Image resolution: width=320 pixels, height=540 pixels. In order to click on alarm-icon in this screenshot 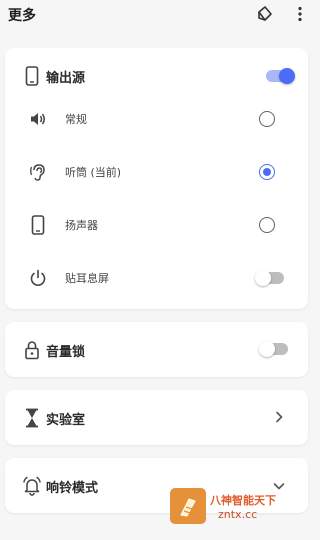, I will do `click(32, 486)`.